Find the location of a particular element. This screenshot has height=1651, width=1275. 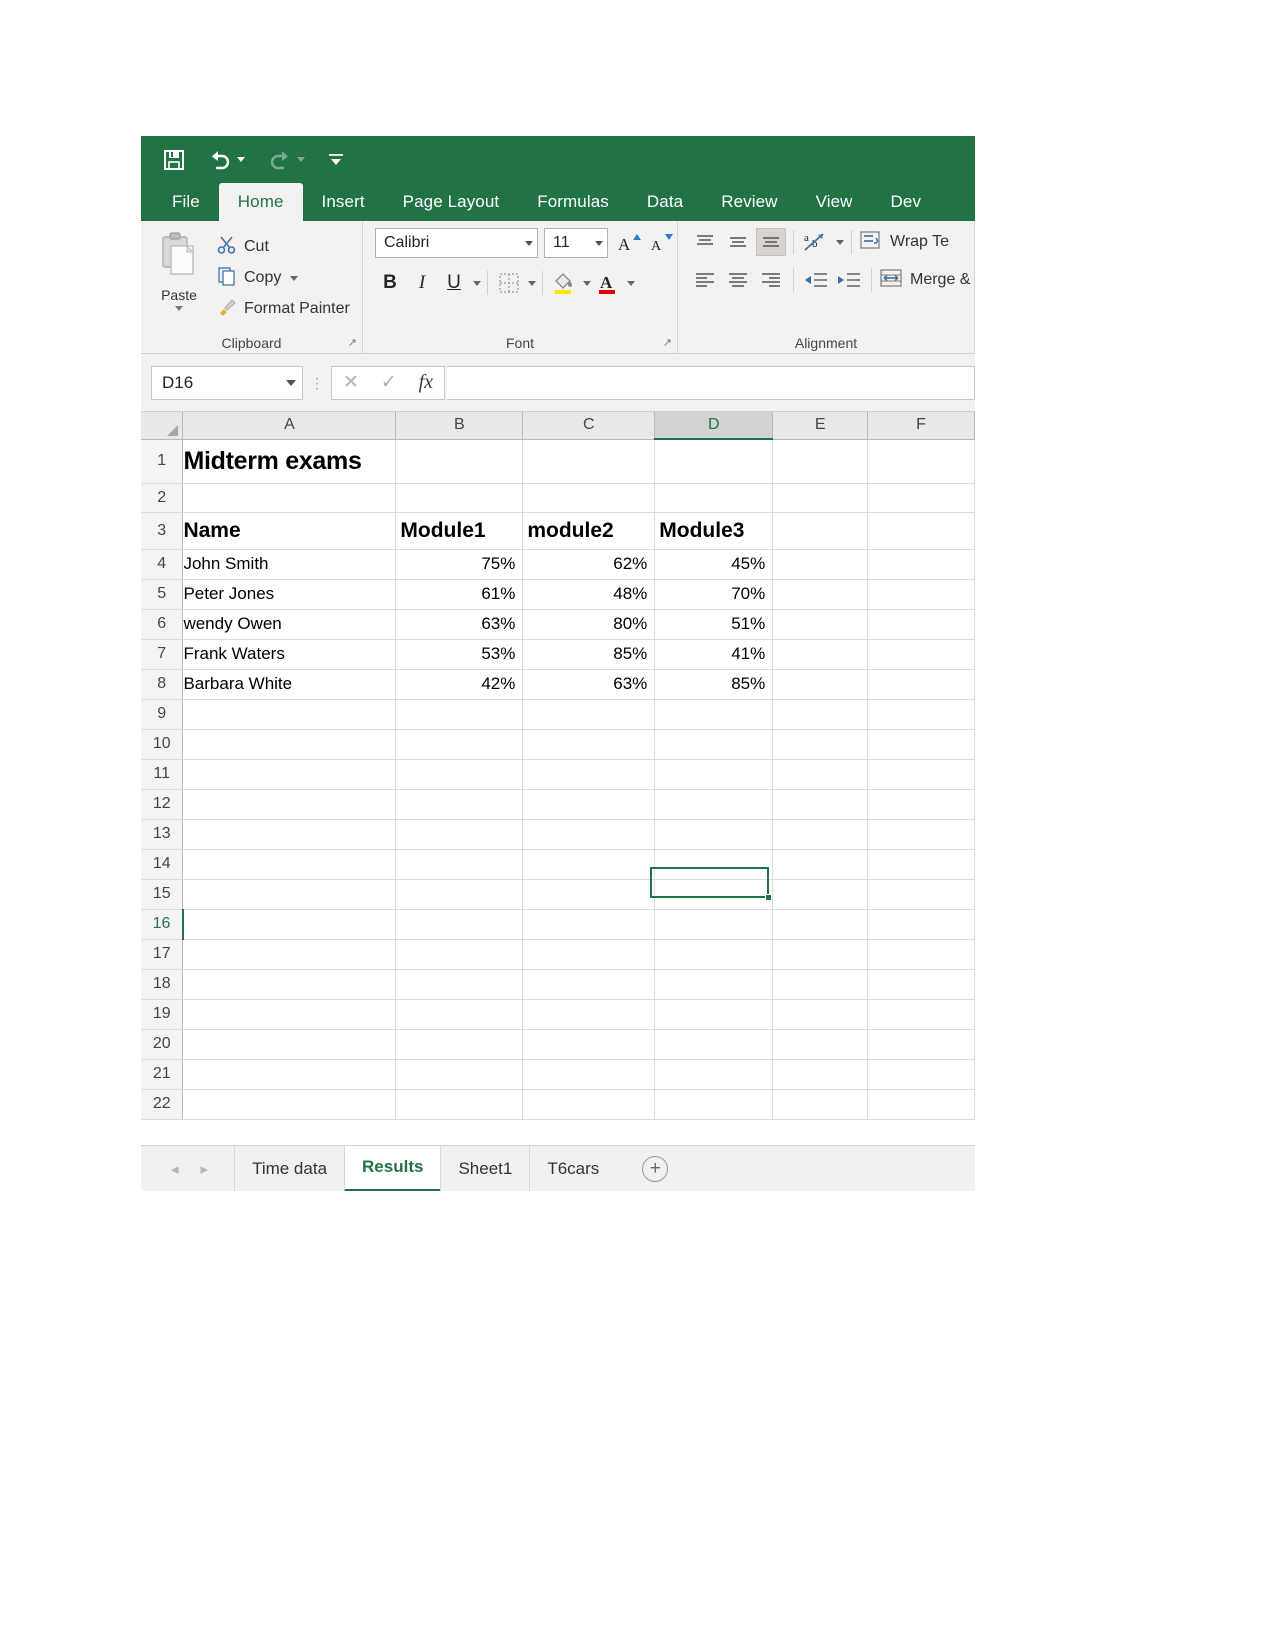

cell-b3: Module1 is located at coordinates (459, 531).